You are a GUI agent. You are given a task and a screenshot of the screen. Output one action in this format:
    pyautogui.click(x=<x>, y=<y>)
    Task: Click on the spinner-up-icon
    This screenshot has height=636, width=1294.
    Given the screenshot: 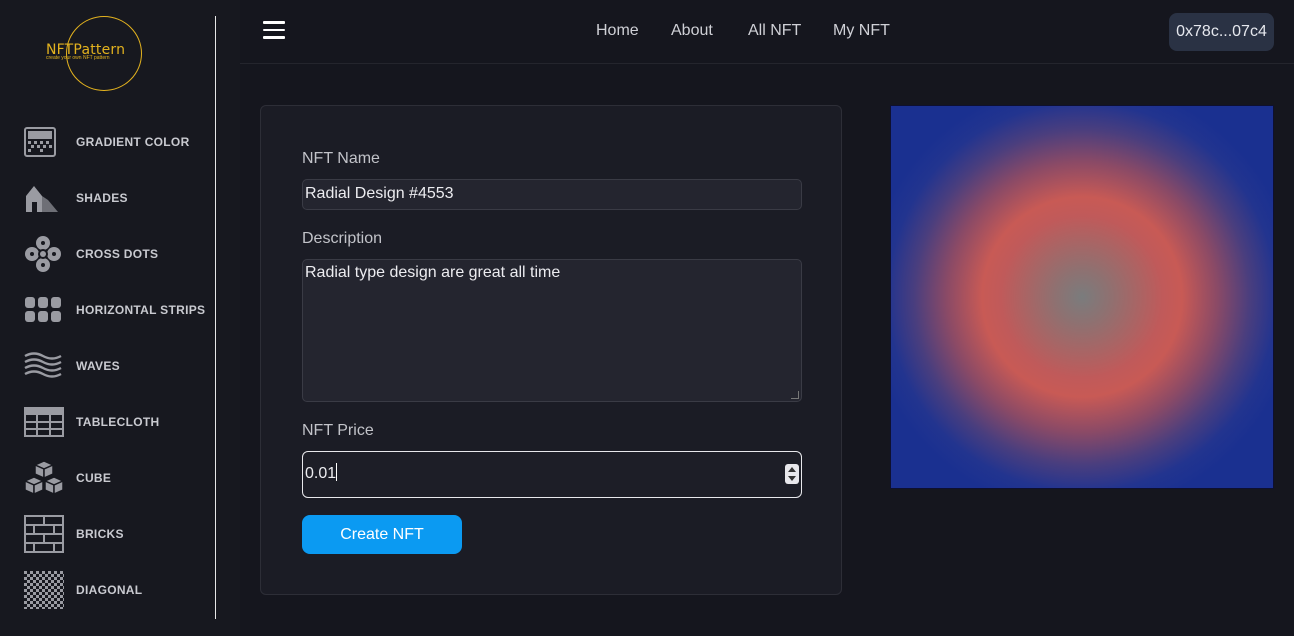 What is the action you would take?
    pyautogui.click(x=792, y=469)
    